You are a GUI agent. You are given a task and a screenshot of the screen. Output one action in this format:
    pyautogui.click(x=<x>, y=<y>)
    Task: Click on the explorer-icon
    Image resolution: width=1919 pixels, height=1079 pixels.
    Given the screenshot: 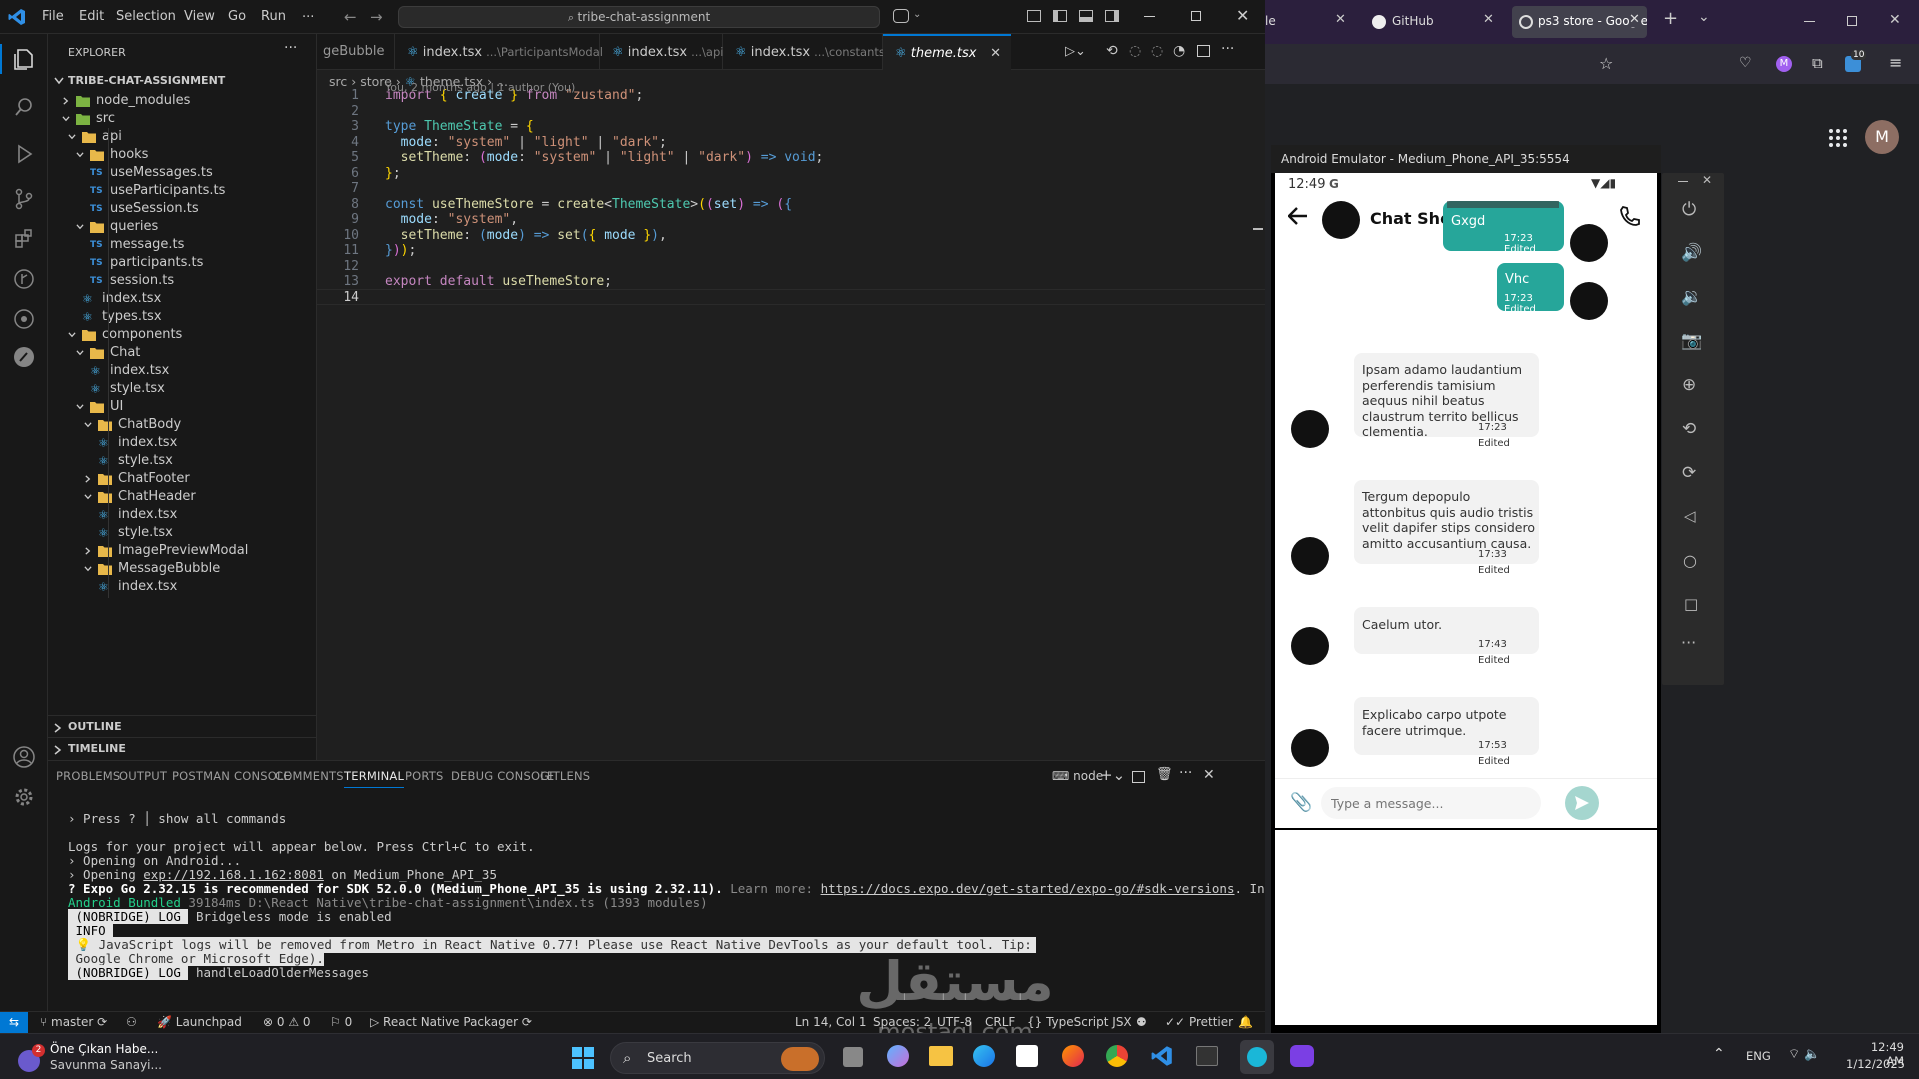 What is the action you would take?
    pyautogui.click(x=24, y=59)
    